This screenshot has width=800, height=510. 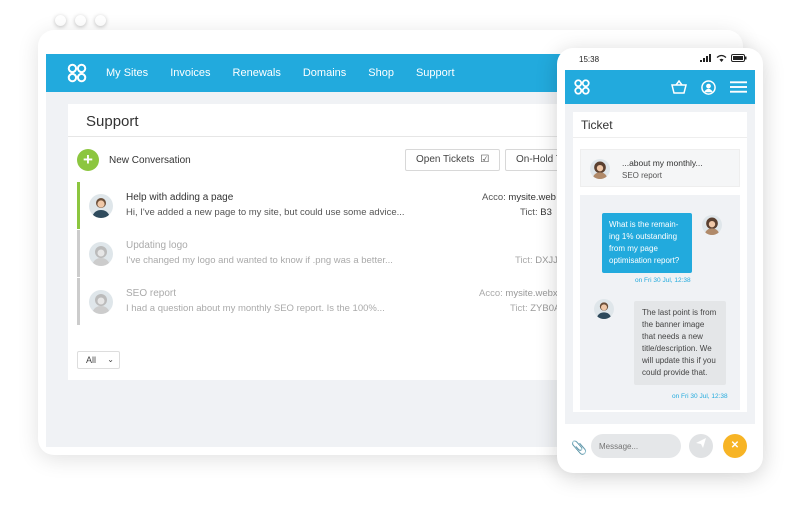 I want to click on ticket-info: Tict: ZYB0A, so click(x=535, y=308).